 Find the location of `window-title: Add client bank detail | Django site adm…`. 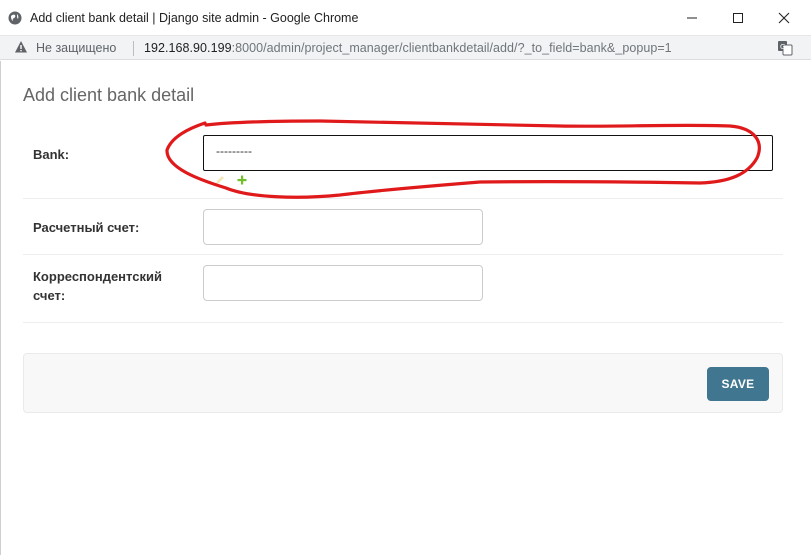

window-title: Add client bank detail | Django site adm… is located at coordinates (194, 18).